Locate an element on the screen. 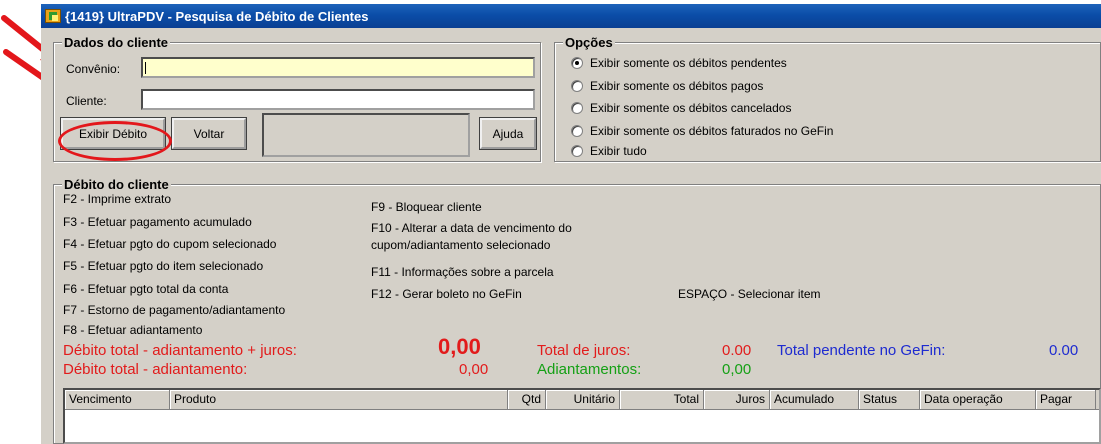  debito-label: Débito total - adiantamento: is located at coordinates (155, 369).